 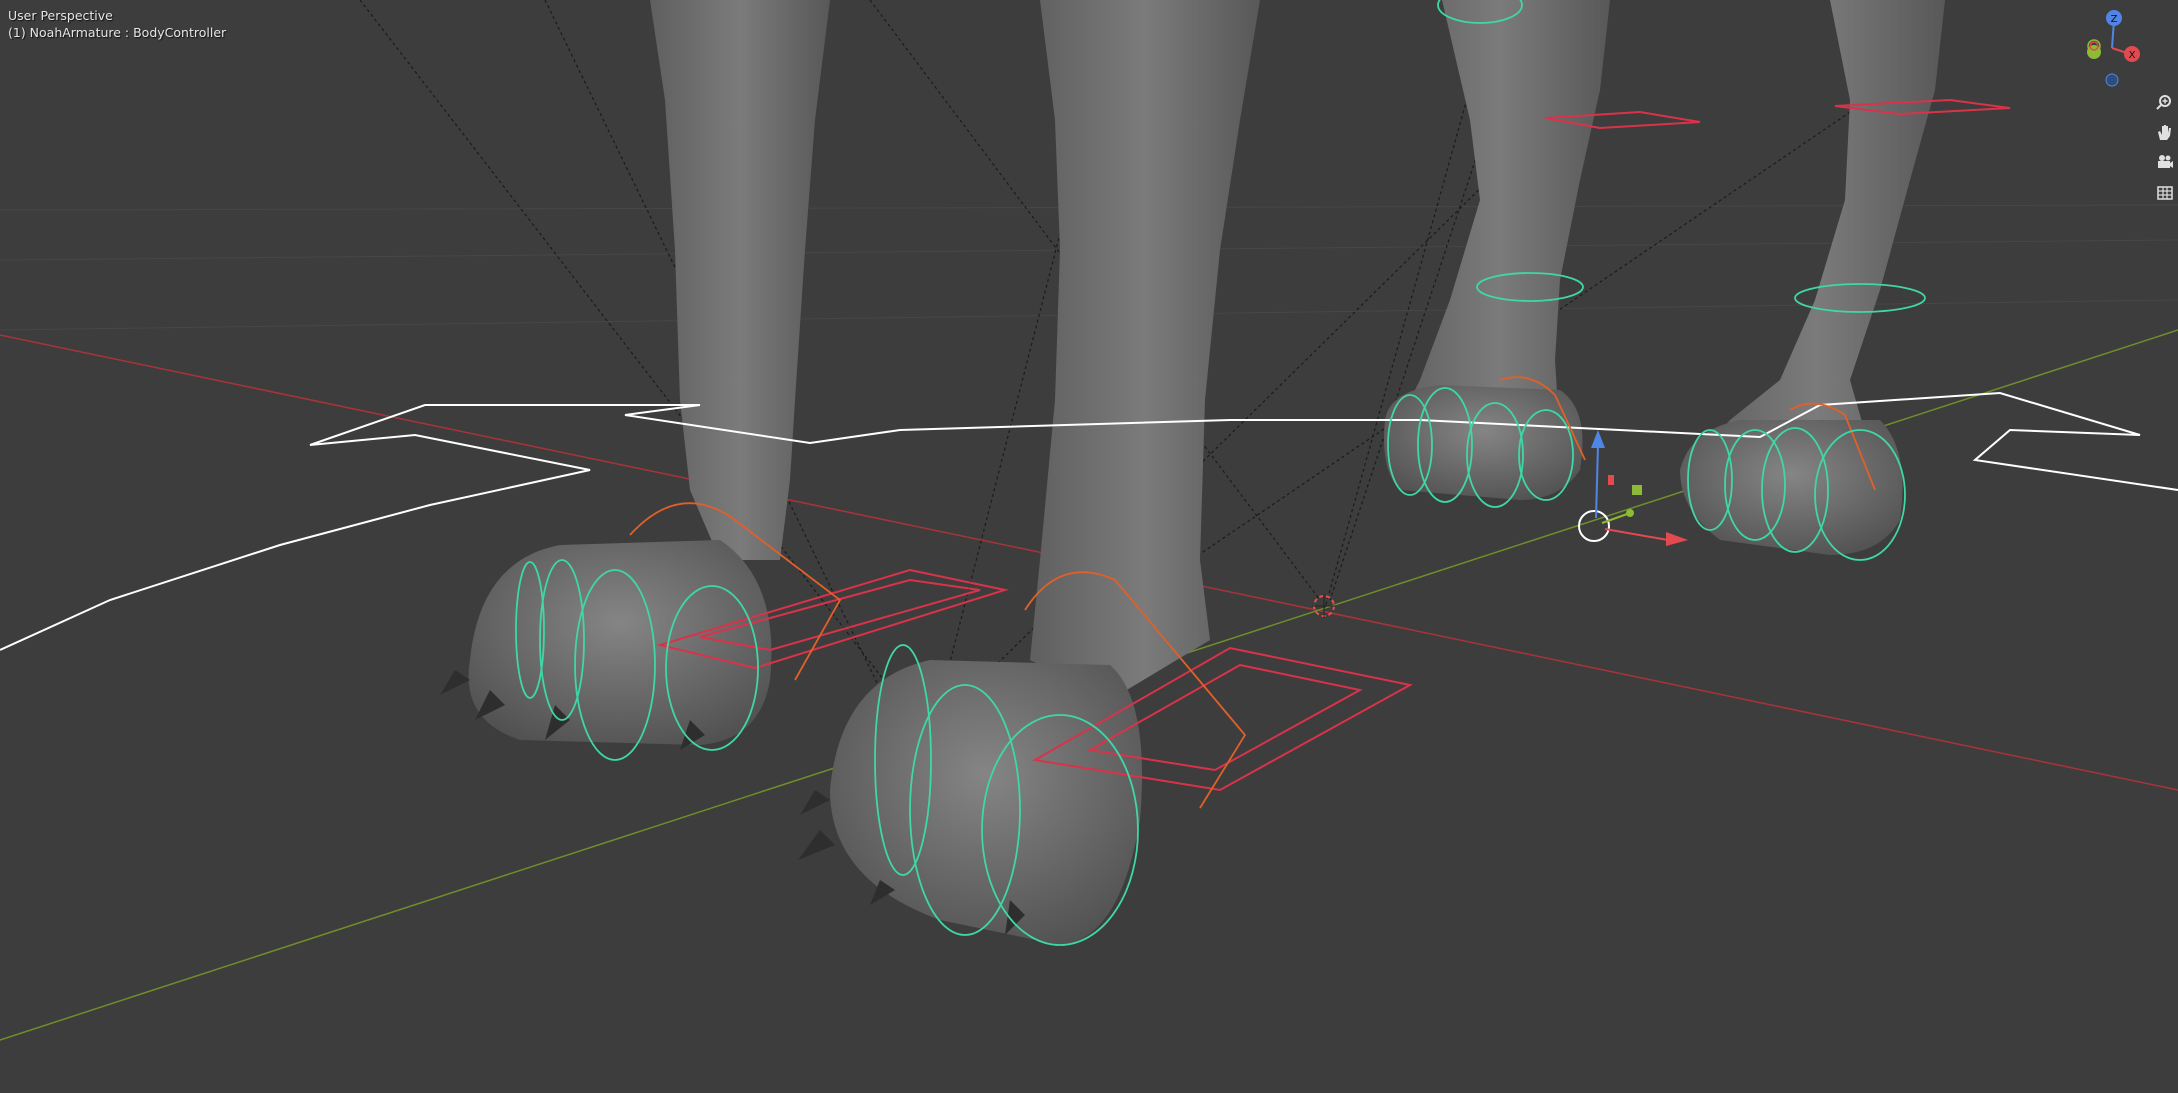 I want to click on hand-pan-icon, so click(x=2164, y=132).